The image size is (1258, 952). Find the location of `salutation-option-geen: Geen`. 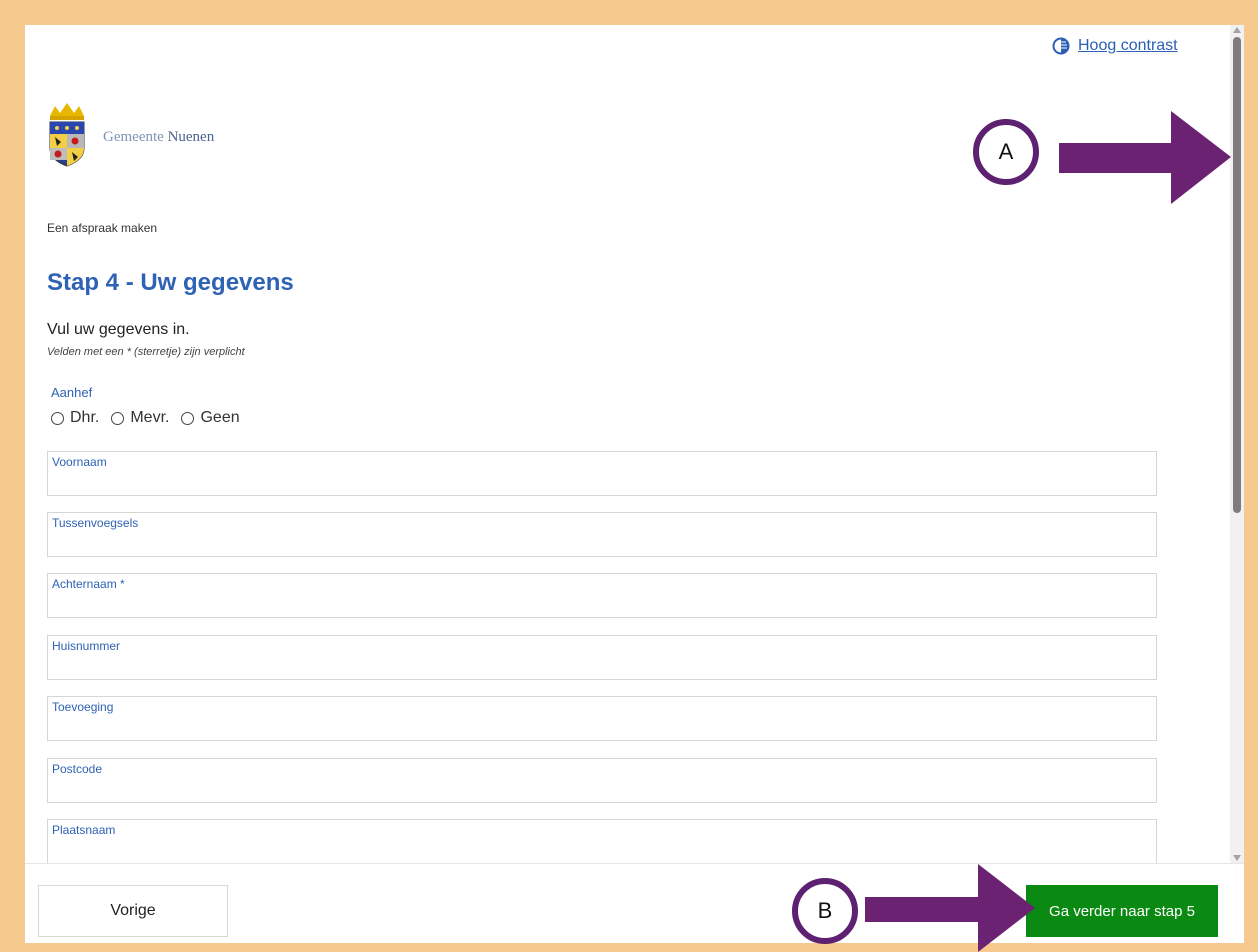

salutation-option-geen: Geen is located at coordinates (210, 418).